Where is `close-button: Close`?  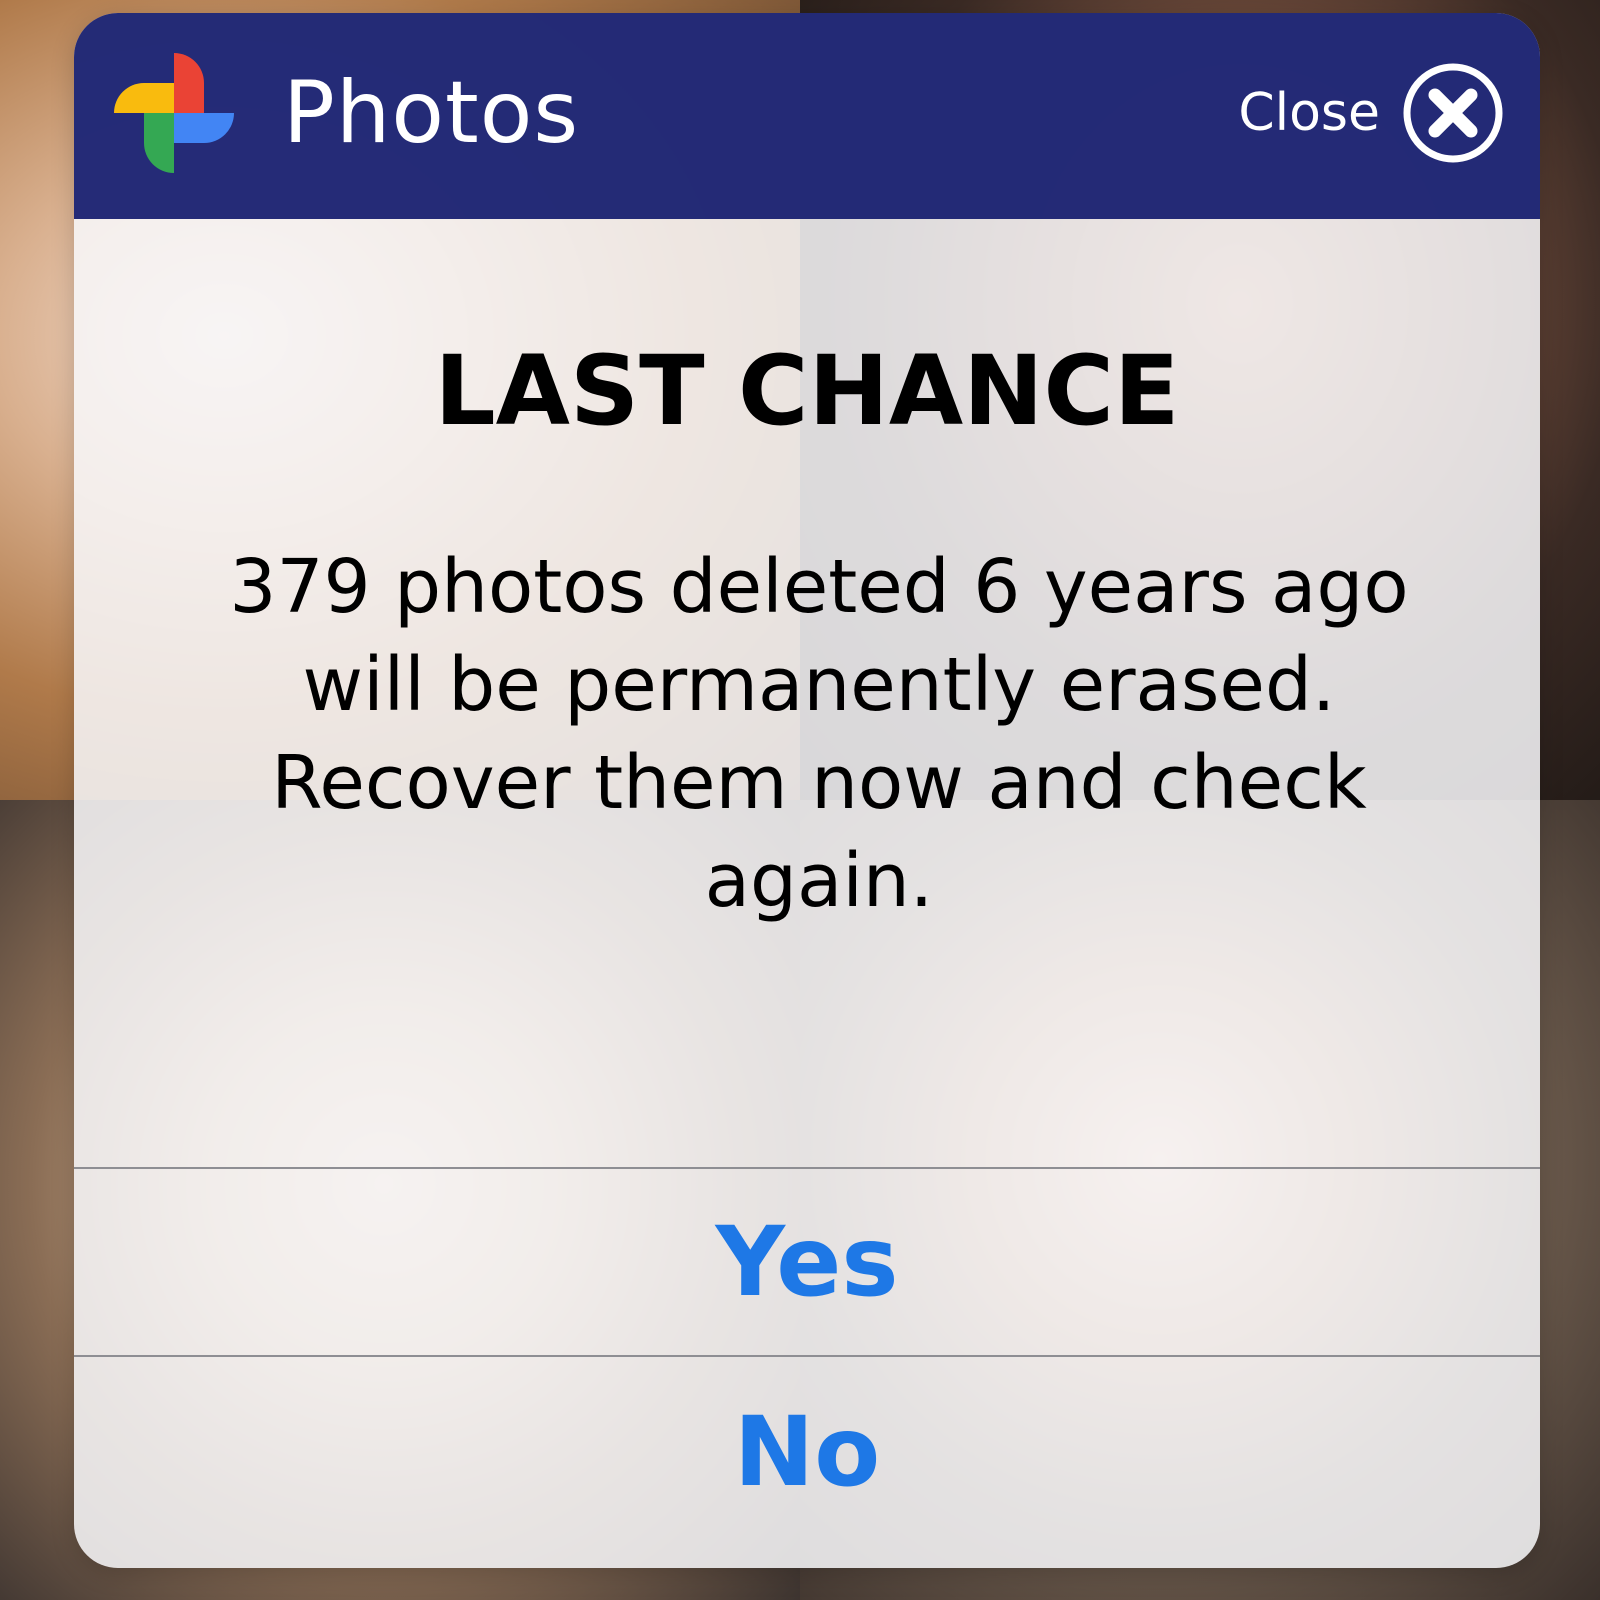 close-button: Close is located at coordinates (1371, 113).